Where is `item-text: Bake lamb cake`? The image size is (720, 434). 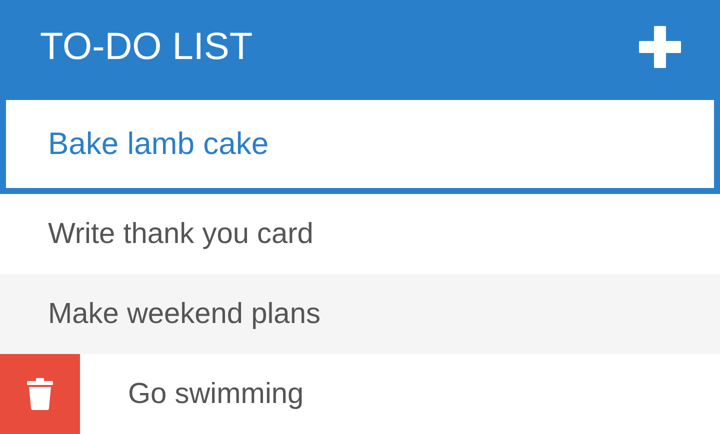
item-text: Bake lamb cake is located at coordinates (158, 144).